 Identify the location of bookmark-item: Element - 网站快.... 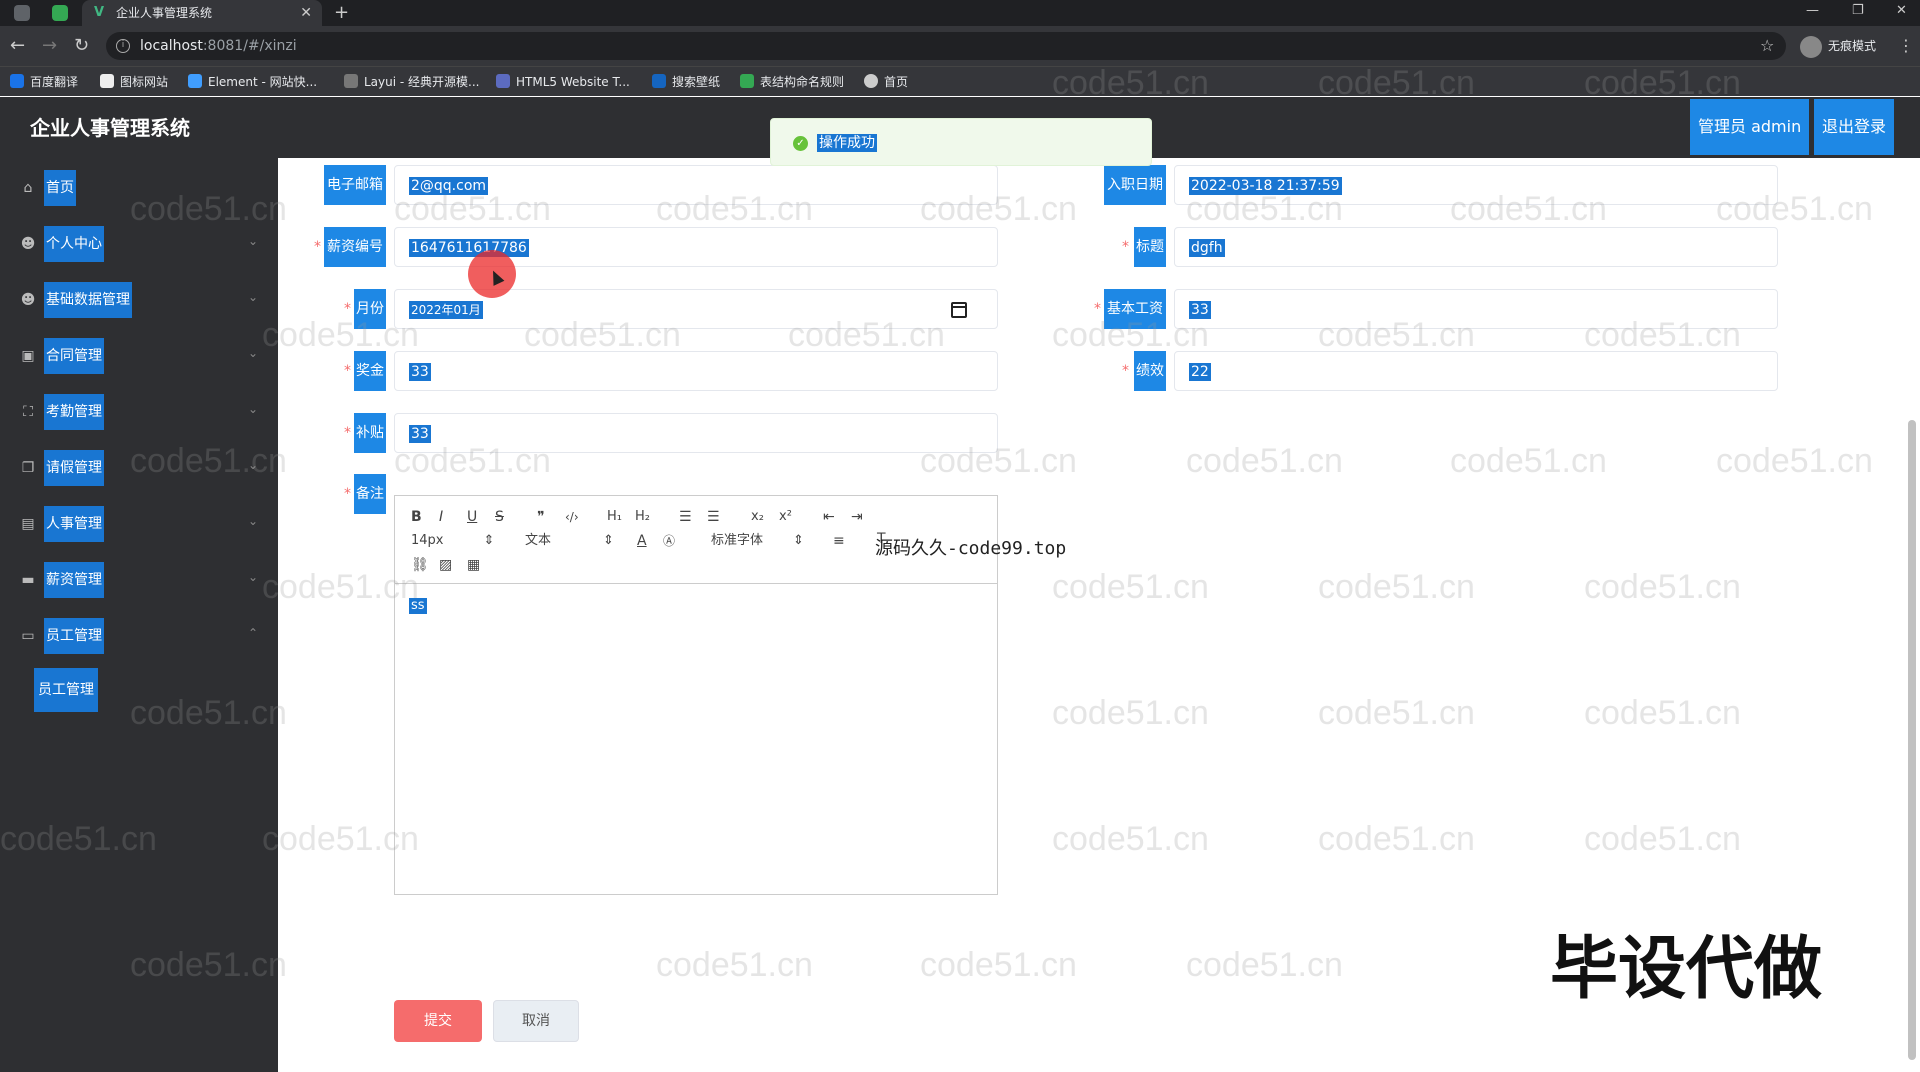
(252, 82).